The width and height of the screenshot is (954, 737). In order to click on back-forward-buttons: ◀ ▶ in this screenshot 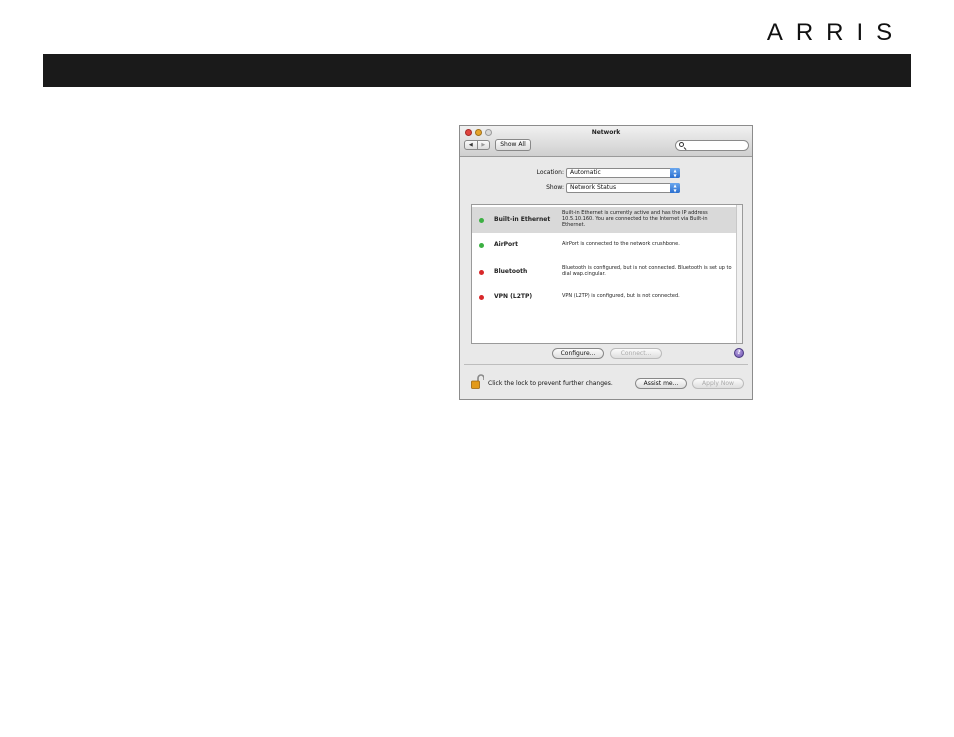, I will do `click(477, 145)`.